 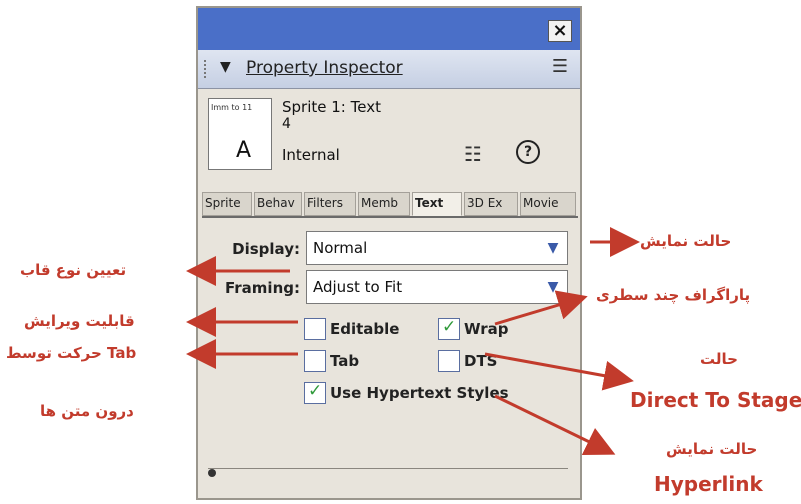 I want to click on annotation-frame-type: تعیین نوع قاب, so click(x=73, y=270).